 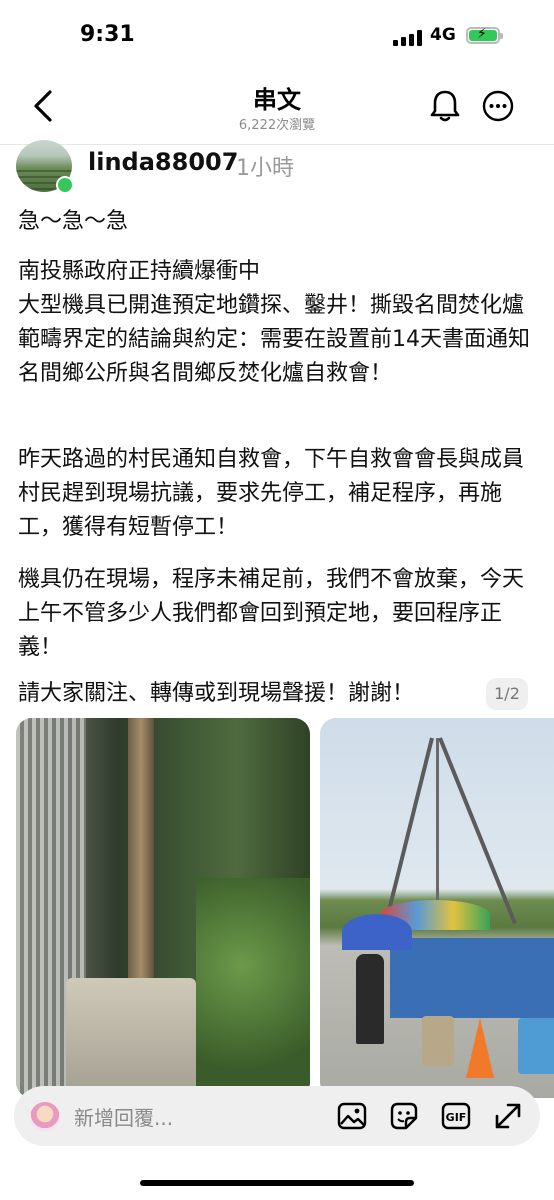 I want to click on post-time: 1小時, so click(x=265, y=168).